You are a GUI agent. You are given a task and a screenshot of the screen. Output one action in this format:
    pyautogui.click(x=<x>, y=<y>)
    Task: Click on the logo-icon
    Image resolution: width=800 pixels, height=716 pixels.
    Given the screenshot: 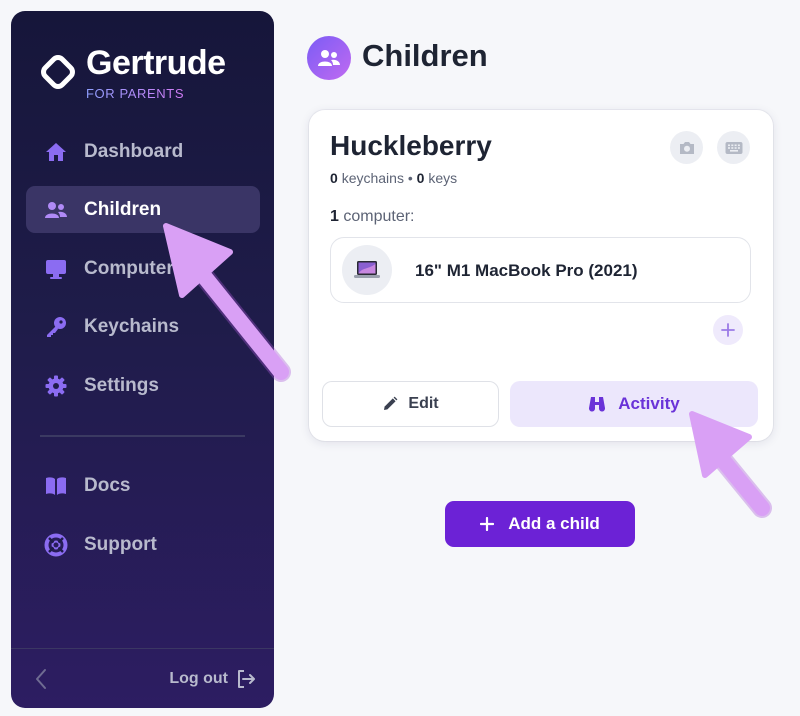 What is the action you would take?
    pyautogui.click(x=58, y=72)
    